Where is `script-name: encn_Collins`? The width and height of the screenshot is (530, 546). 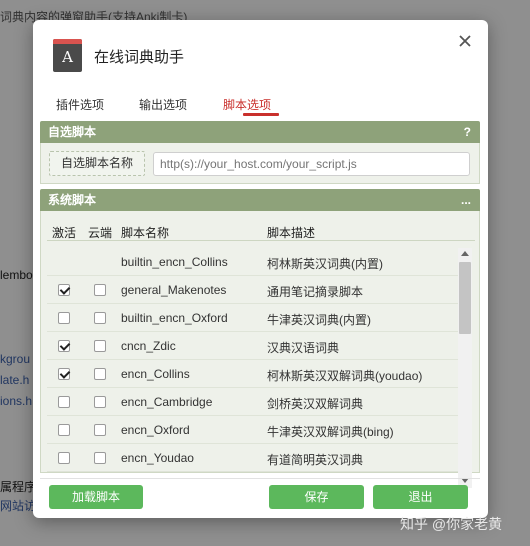
script-name: encn_Collins is located at coordinates (155, 374).